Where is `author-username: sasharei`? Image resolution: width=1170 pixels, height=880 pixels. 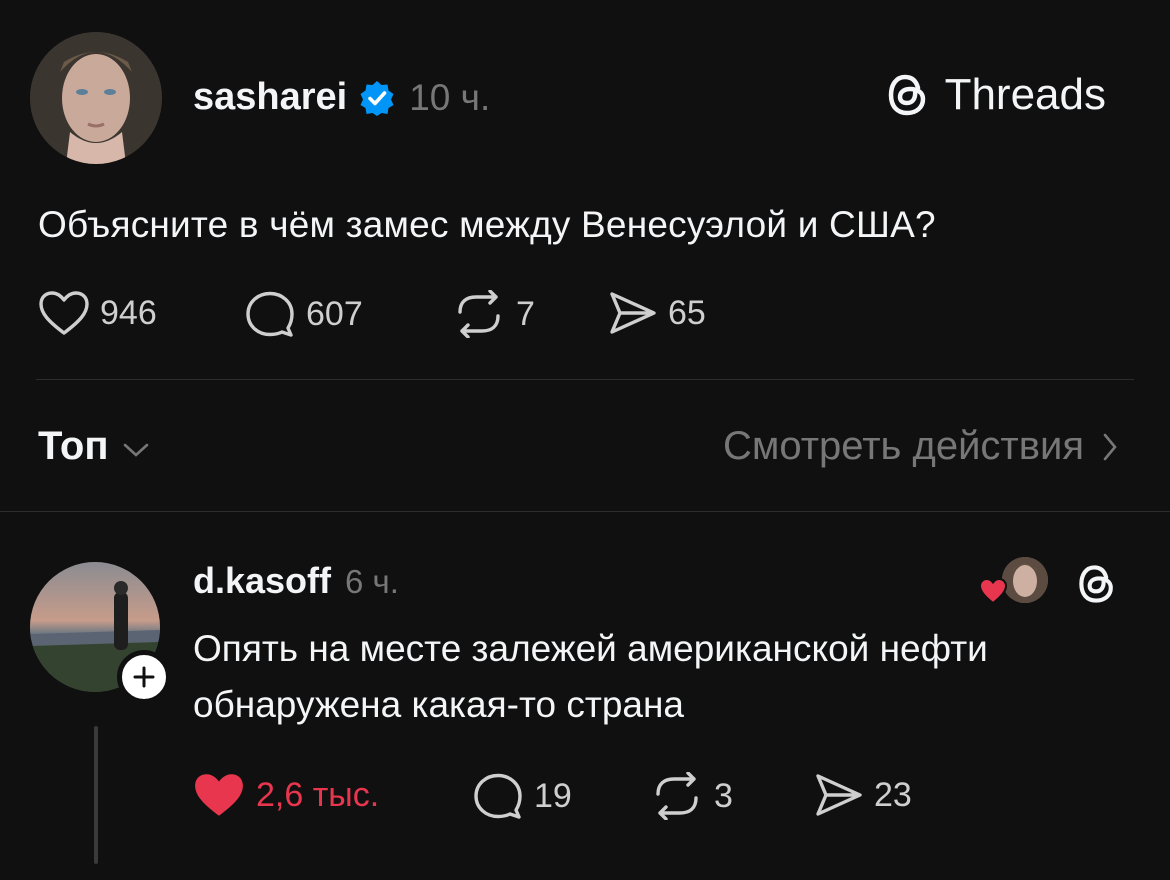 author-username: sasharei is located at coordinates (270, 97).